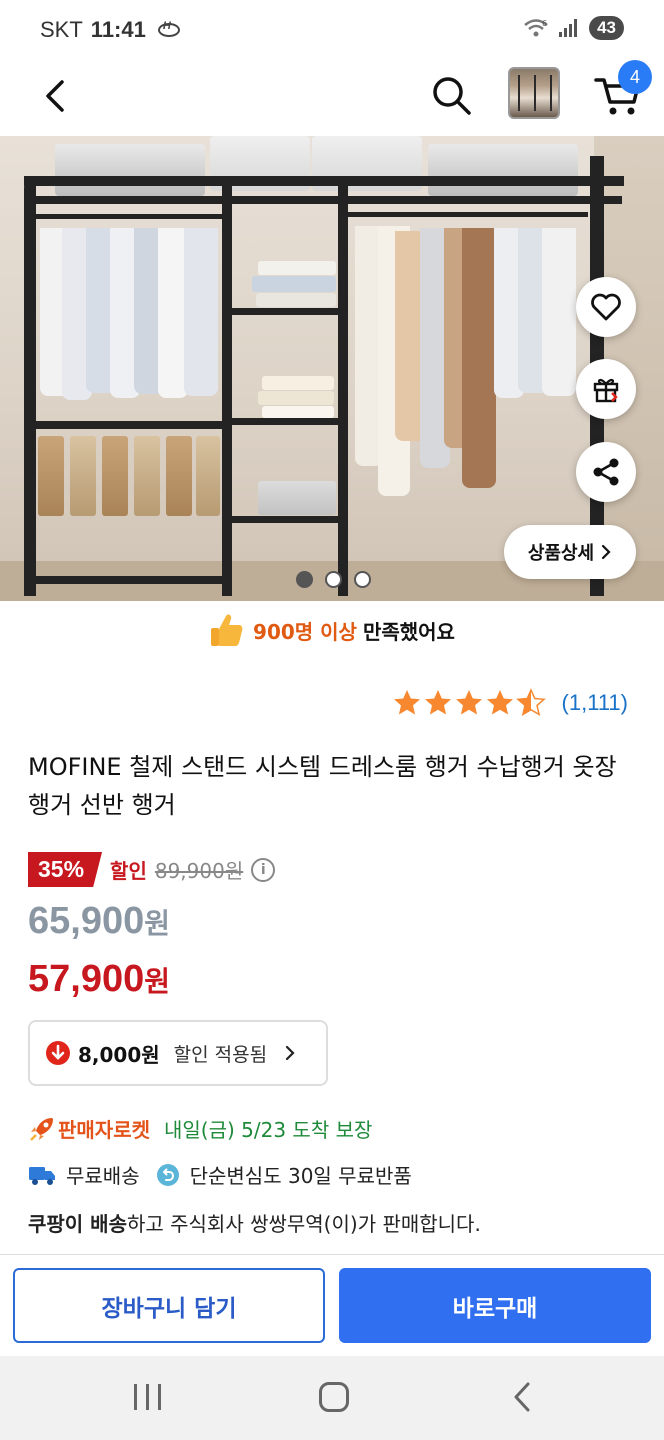  Describe the element at coordinates (544, 23) in the screenshot. I see `svg-text: 6` at that location.